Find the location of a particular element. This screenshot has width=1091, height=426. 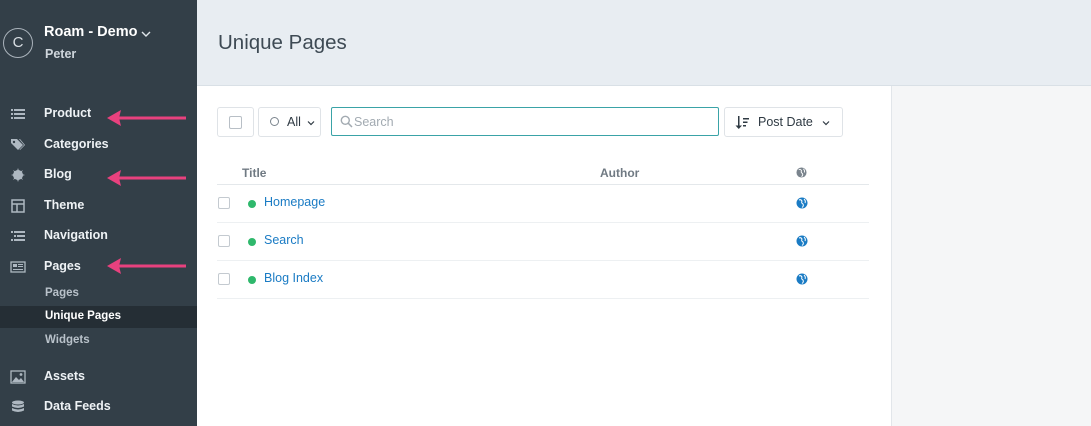

sidebar-item-label: Assets is located at coordinates (64, 376).